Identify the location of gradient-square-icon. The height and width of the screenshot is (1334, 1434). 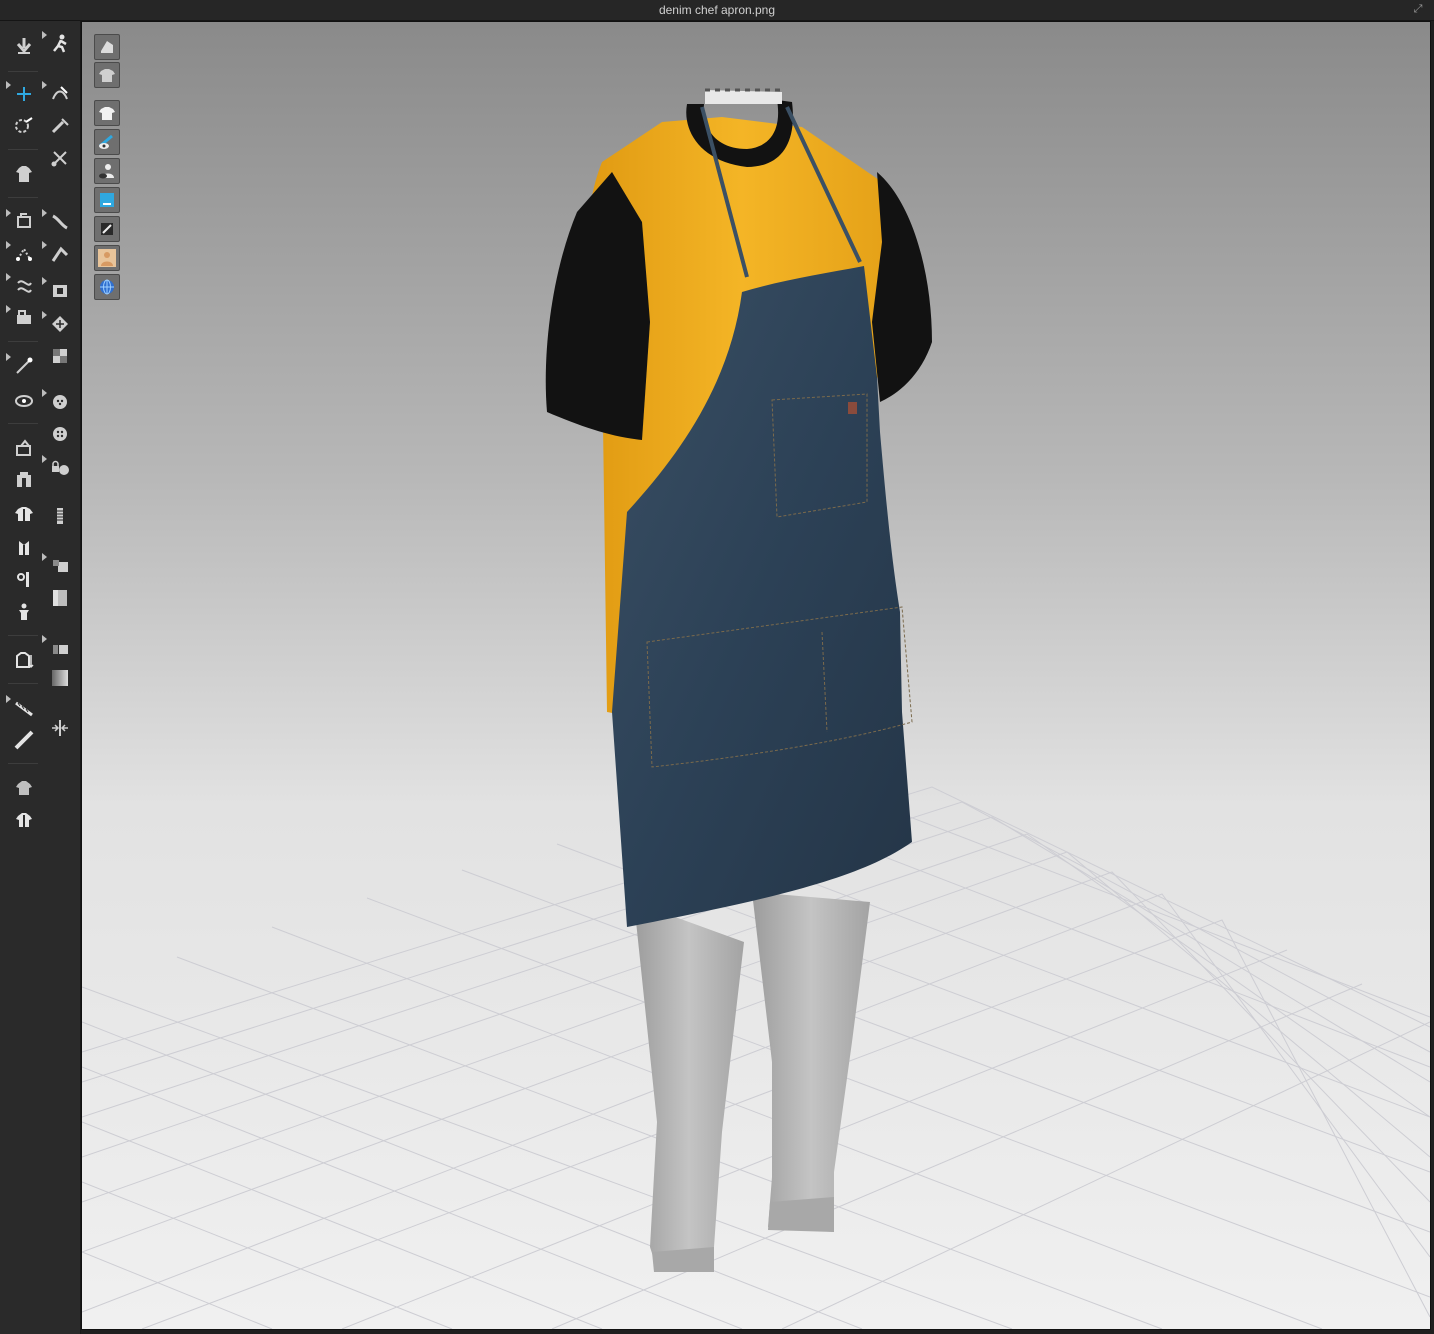
(60, 678).